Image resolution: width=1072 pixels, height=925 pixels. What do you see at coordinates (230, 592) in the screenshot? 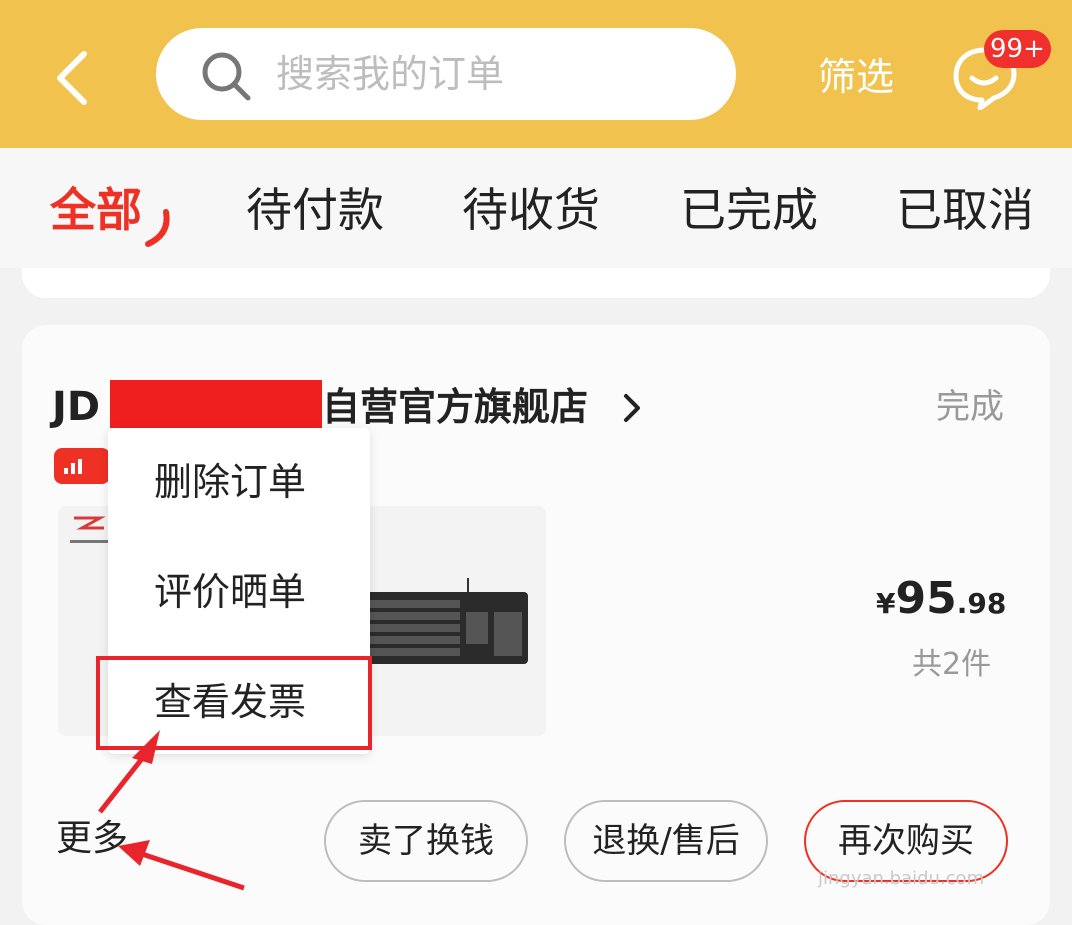
I see `menu-item-review: 评价晒单` at bounding box center [230, 592].